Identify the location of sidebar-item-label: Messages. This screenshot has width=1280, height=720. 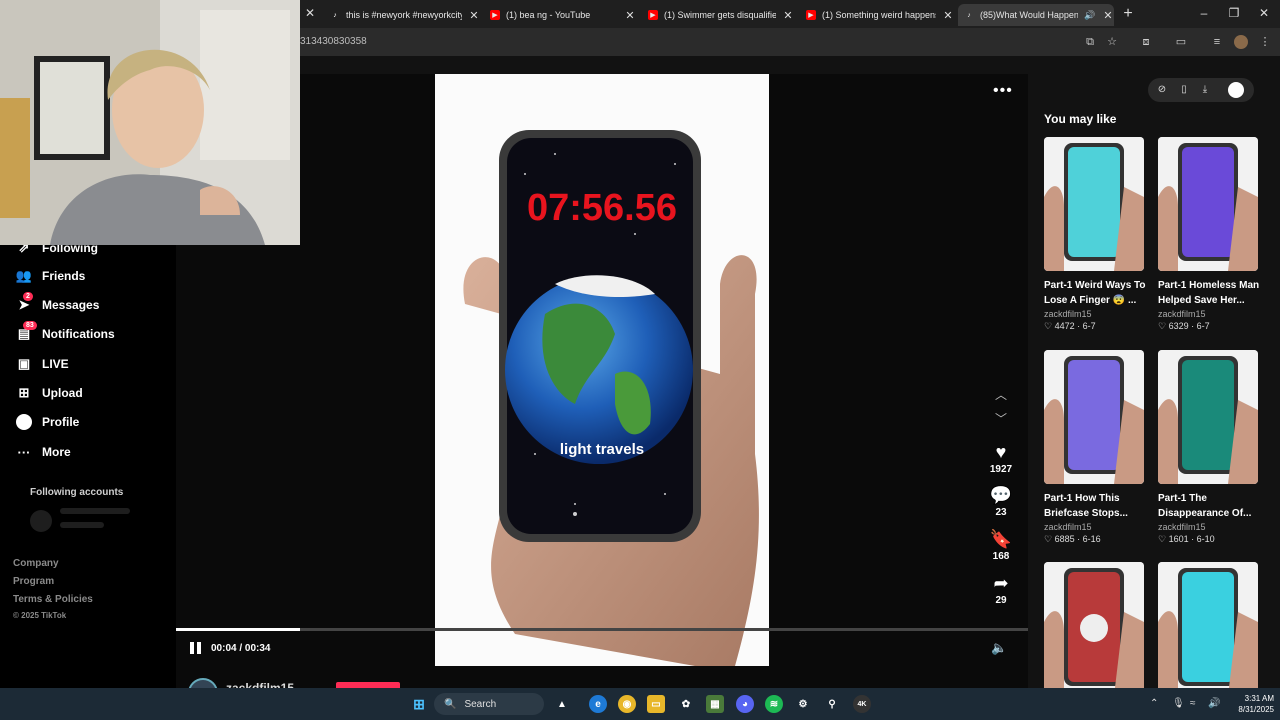
(71, 305).